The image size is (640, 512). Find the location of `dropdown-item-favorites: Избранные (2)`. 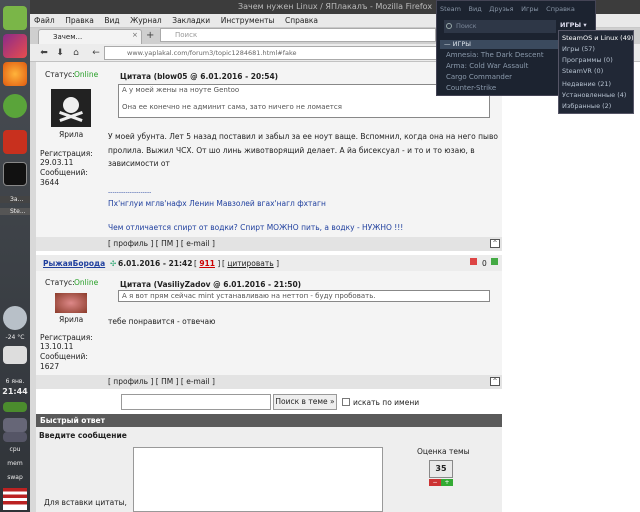

dropdown-item-favorites: Избранные (2) is located at coordinates (586, 106).